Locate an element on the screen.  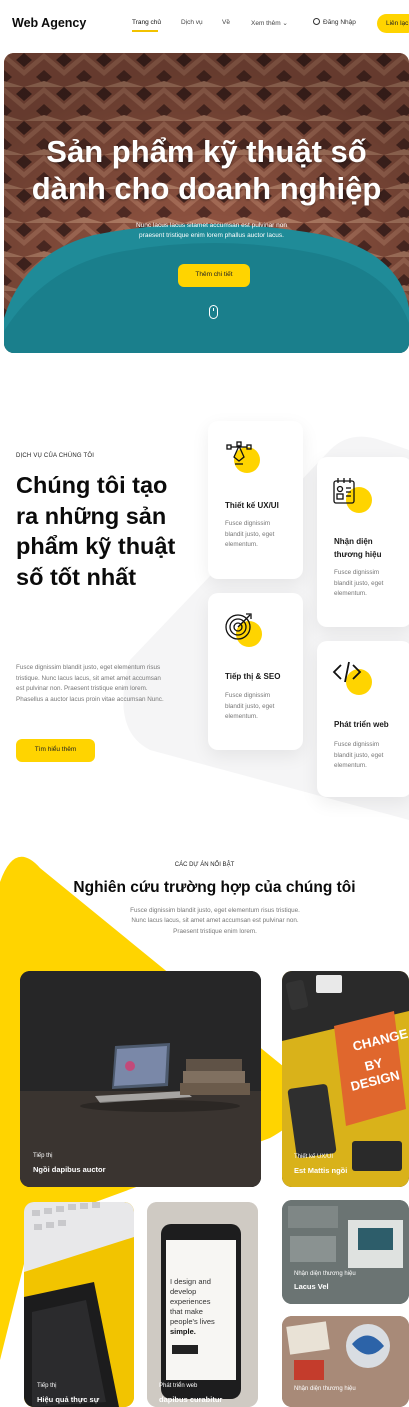
tile-name: Est Mattis ngồi is located at coordinates (321, 1170).